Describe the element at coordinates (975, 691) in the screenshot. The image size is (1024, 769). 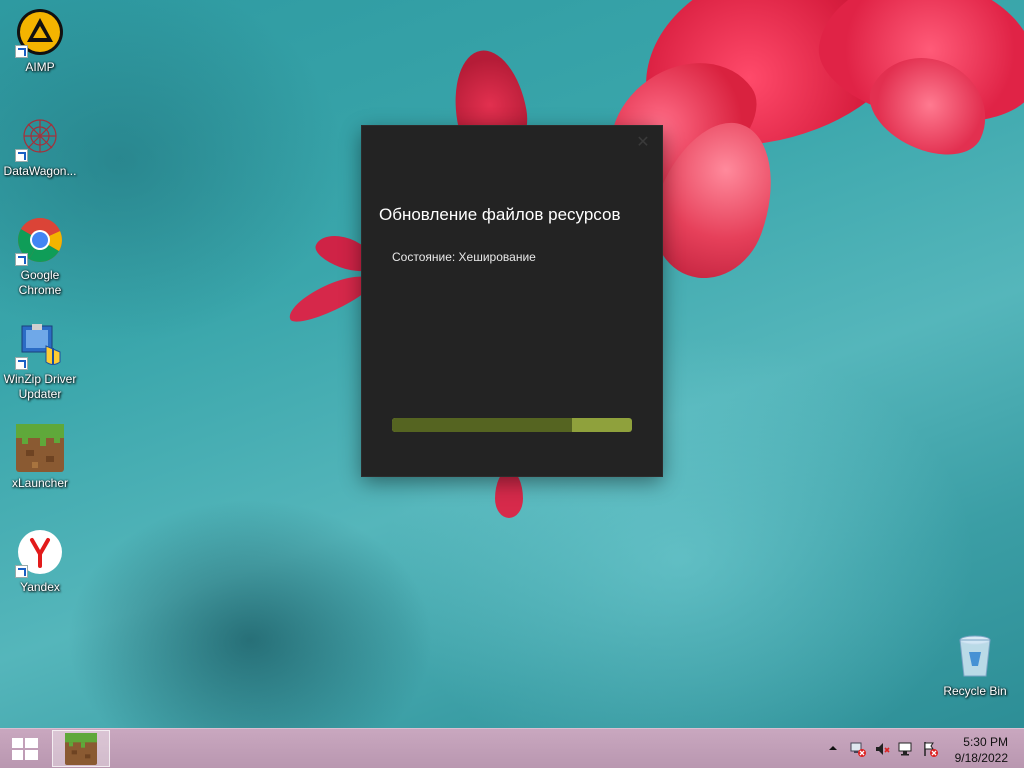
I see `desktop-icon-label: Recycle Bin` at that location.